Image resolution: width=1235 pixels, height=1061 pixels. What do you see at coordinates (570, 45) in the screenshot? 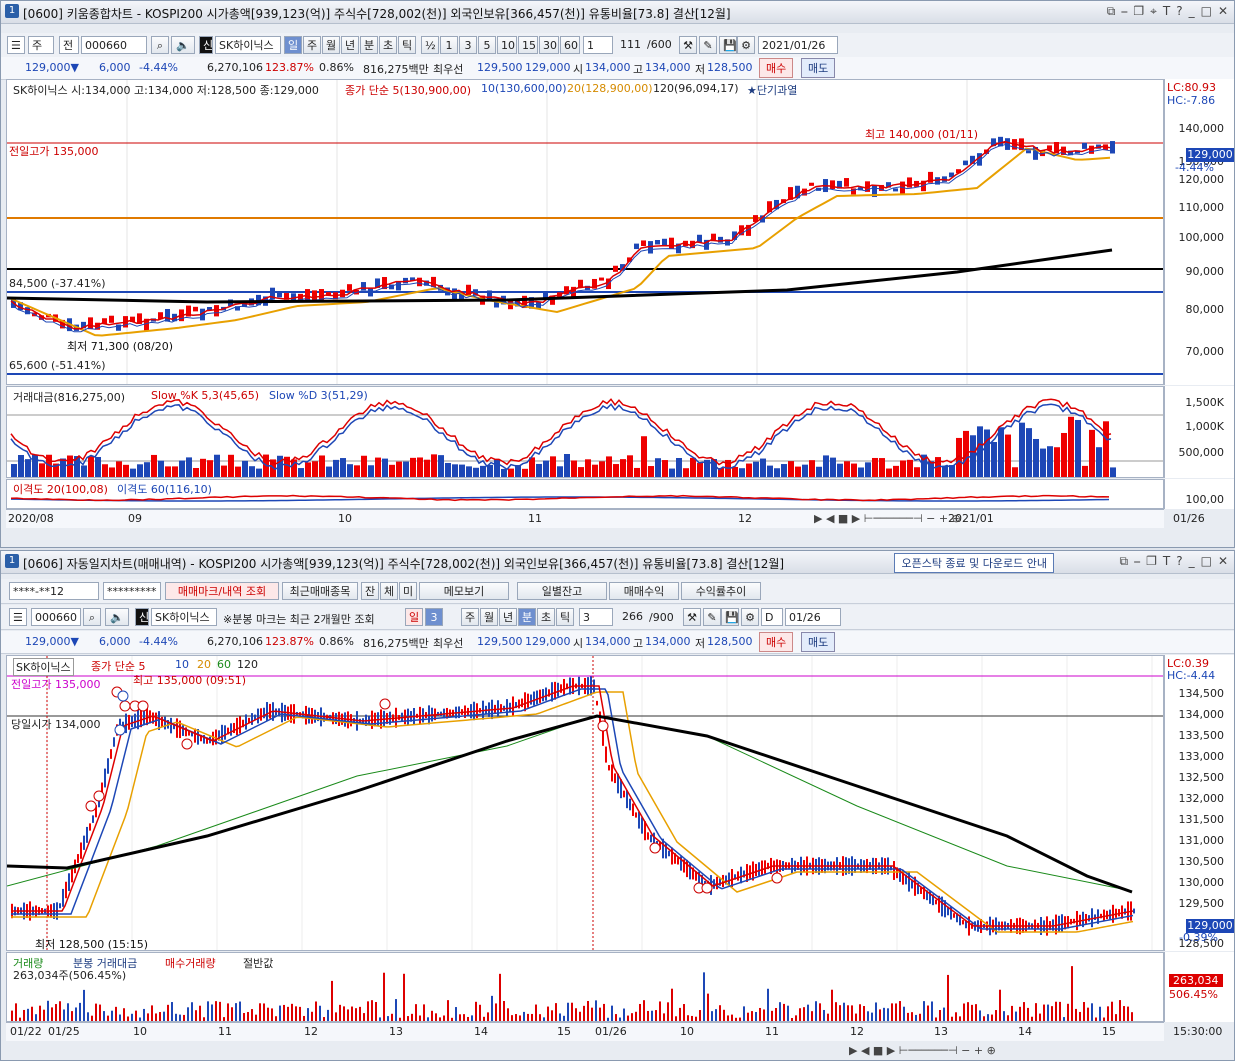
I see `interval-60: 60` at bounding box center [570, 45].